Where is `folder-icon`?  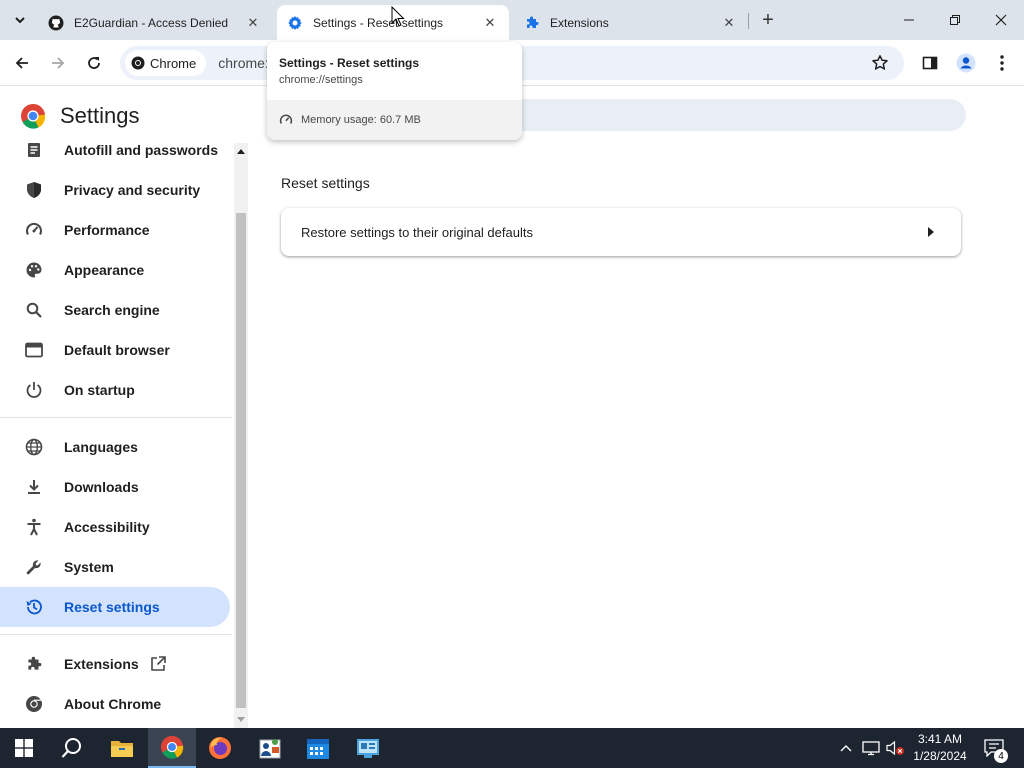
folder-icon is located at coordinates (122, 749).